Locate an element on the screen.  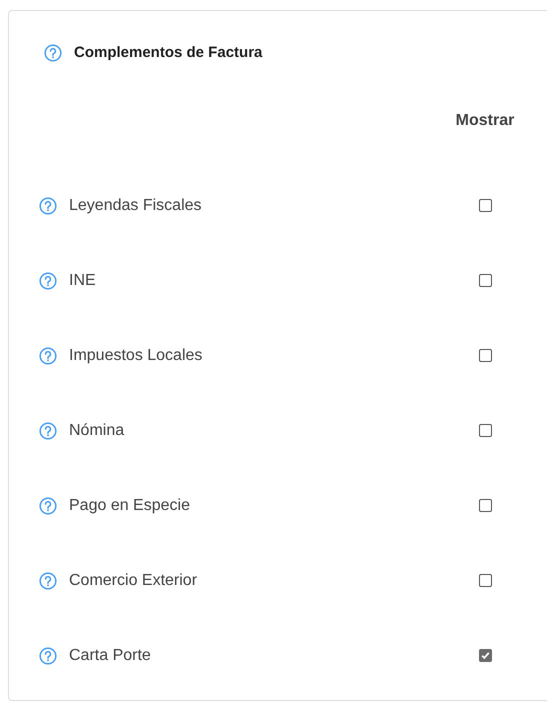
row-label: Leyendas Fiscales is located at coordinates (136, 206).